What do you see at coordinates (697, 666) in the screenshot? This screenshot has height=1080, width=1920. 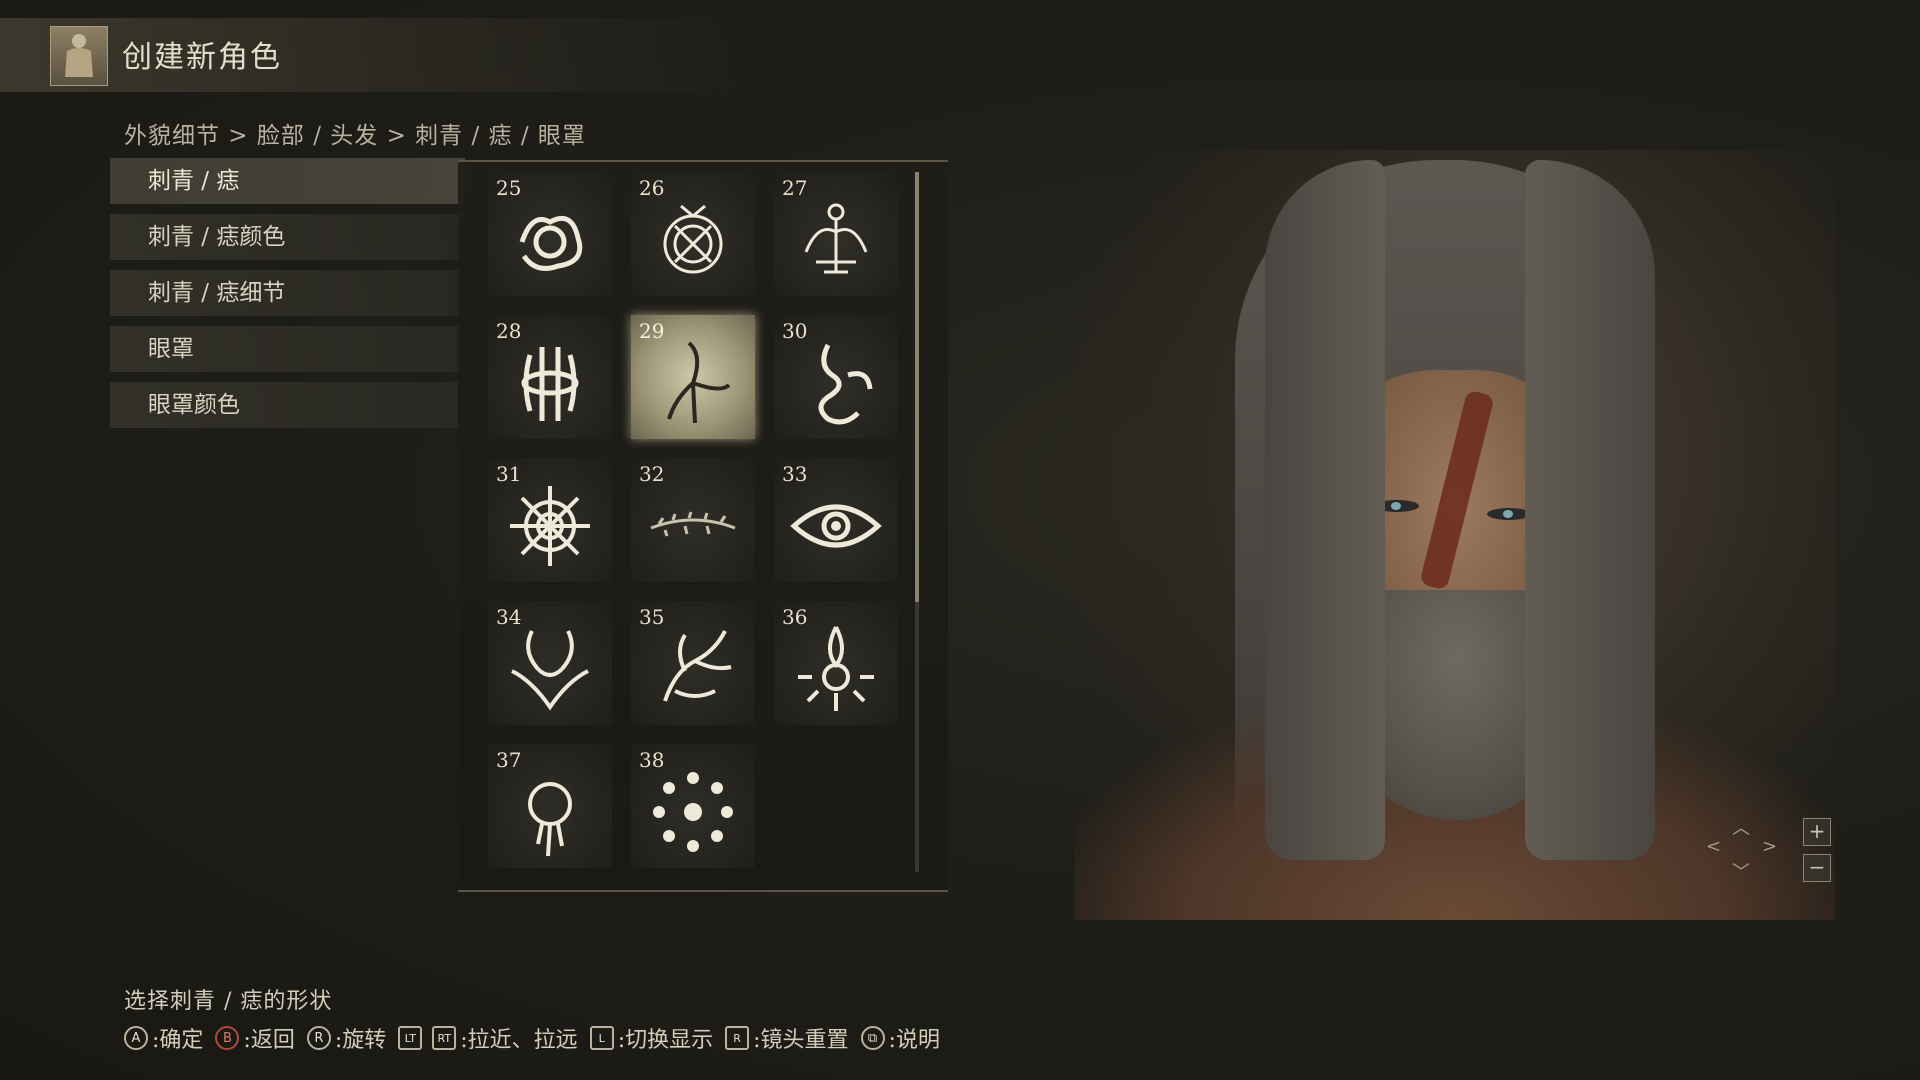 I see `dragon-rider-icon` at bounding box center [697, 666].